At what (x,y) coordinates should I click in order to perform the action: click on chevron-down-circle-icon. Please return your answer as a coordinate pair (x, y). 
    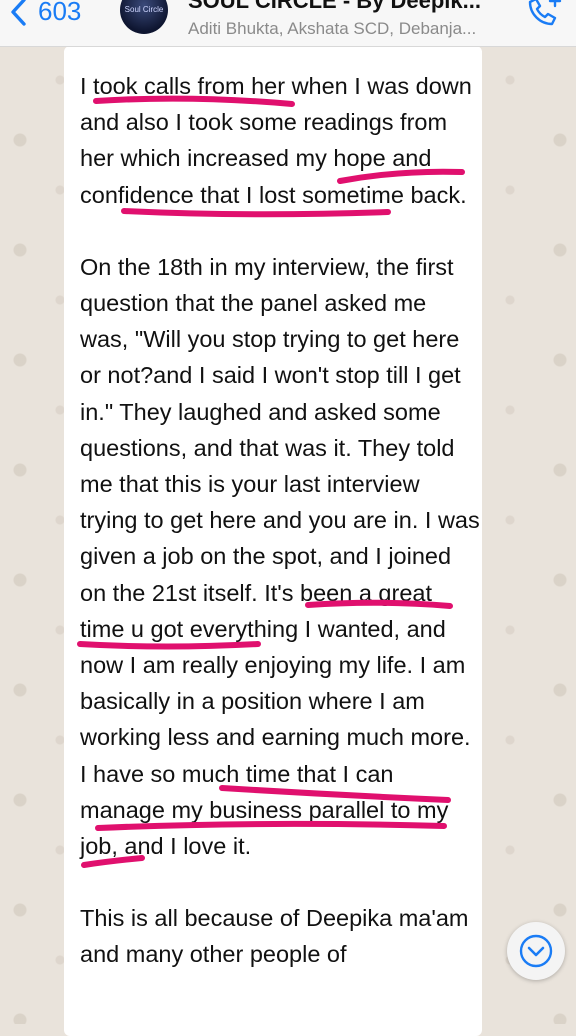
    Looking at the image, I should click on (536, 951).